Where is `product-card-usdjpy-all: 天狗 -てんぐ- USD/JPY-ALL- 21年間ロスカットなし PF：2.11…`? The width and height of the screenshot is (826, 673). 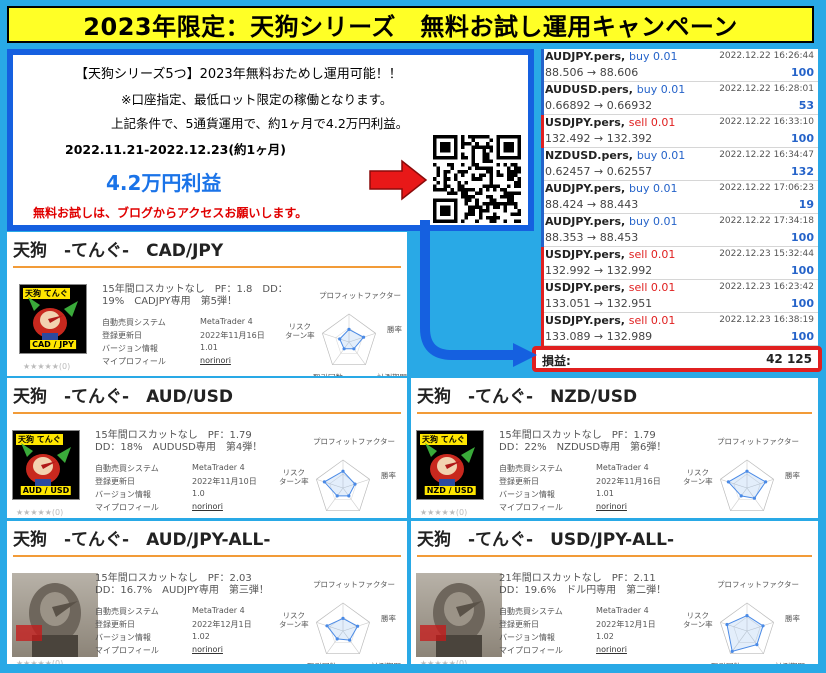 product-card-usdjpy-all: 天狗 -てんぐ- USD/JPY-ALL- 21年間ロスカットなし PF：2.11… is located at coordinates (614, 592).